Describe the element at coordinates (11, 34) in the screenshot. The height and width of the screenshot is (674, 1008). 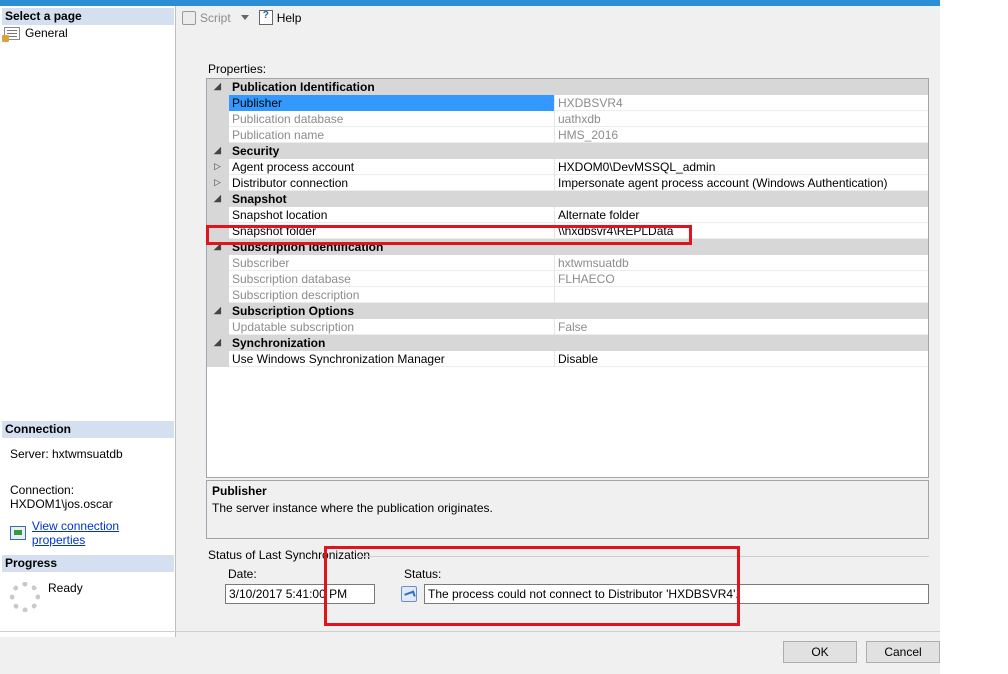
I see `general-page-icon` at that location.